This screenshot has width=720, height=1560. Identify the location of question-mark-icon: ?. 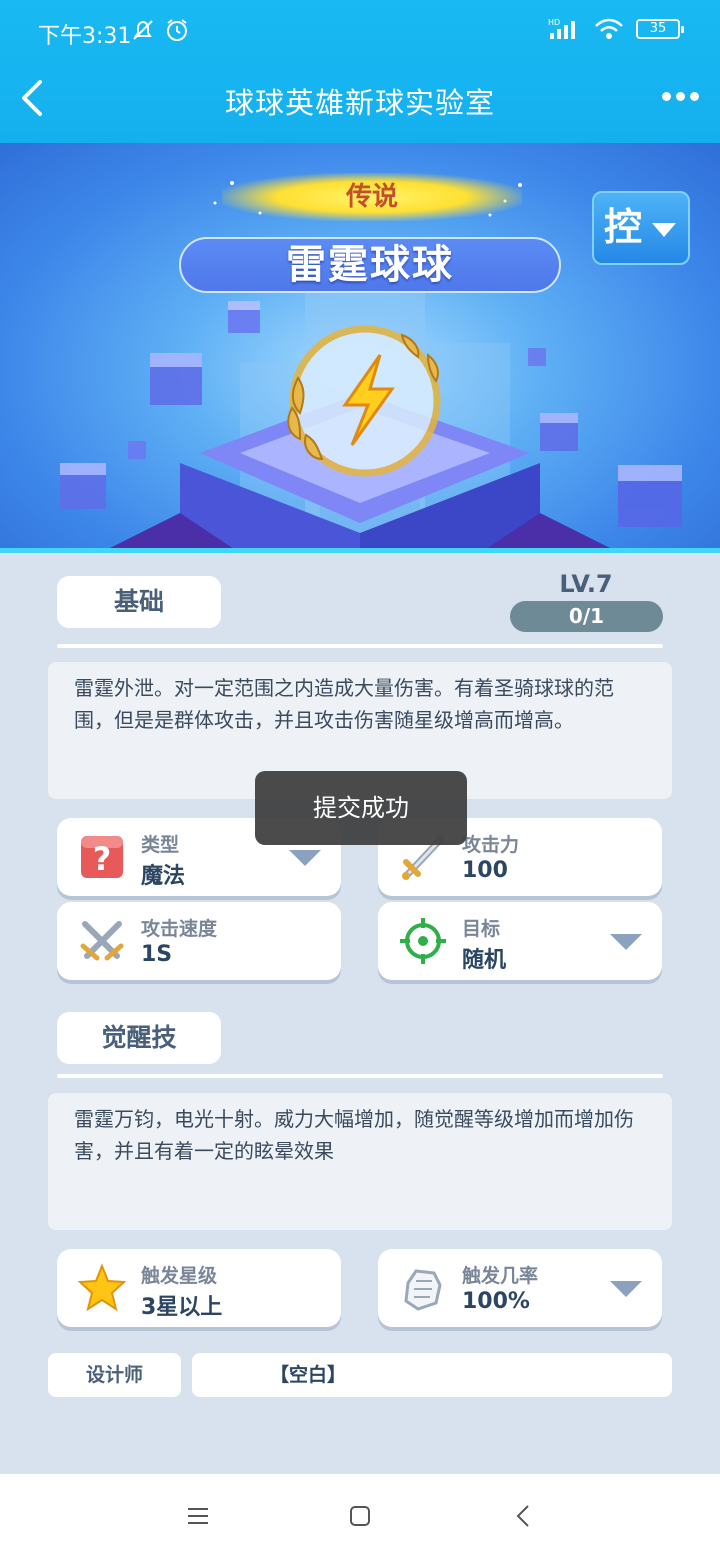
(102, 857).